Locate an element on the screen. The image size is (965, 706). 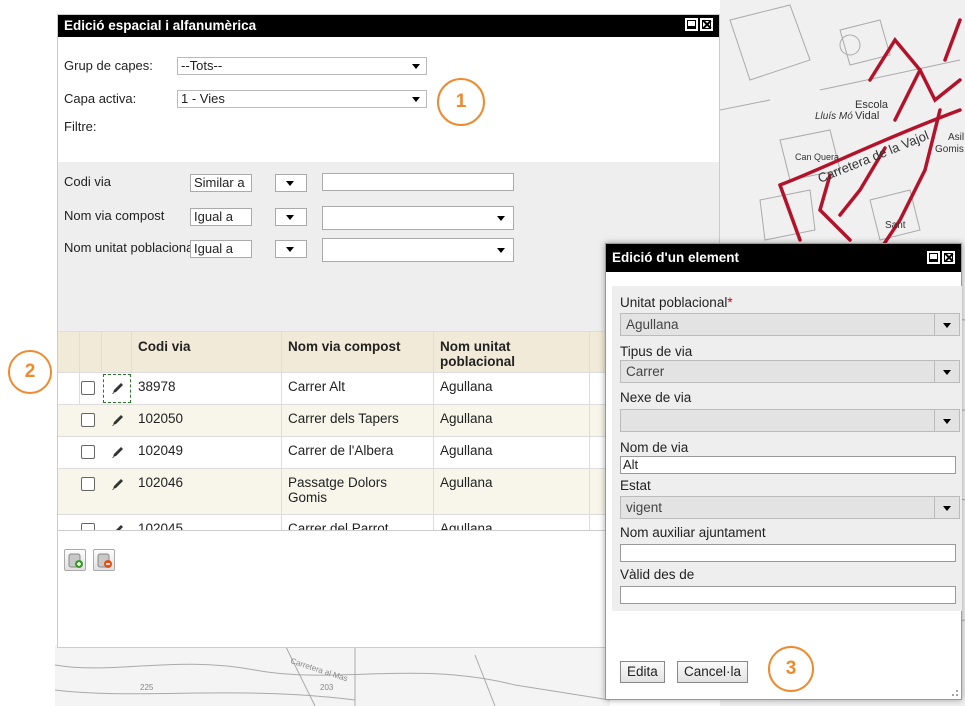
nom-auxiliar-label: Nom auxiliar ajuntament is located at coordinates (693, 532).